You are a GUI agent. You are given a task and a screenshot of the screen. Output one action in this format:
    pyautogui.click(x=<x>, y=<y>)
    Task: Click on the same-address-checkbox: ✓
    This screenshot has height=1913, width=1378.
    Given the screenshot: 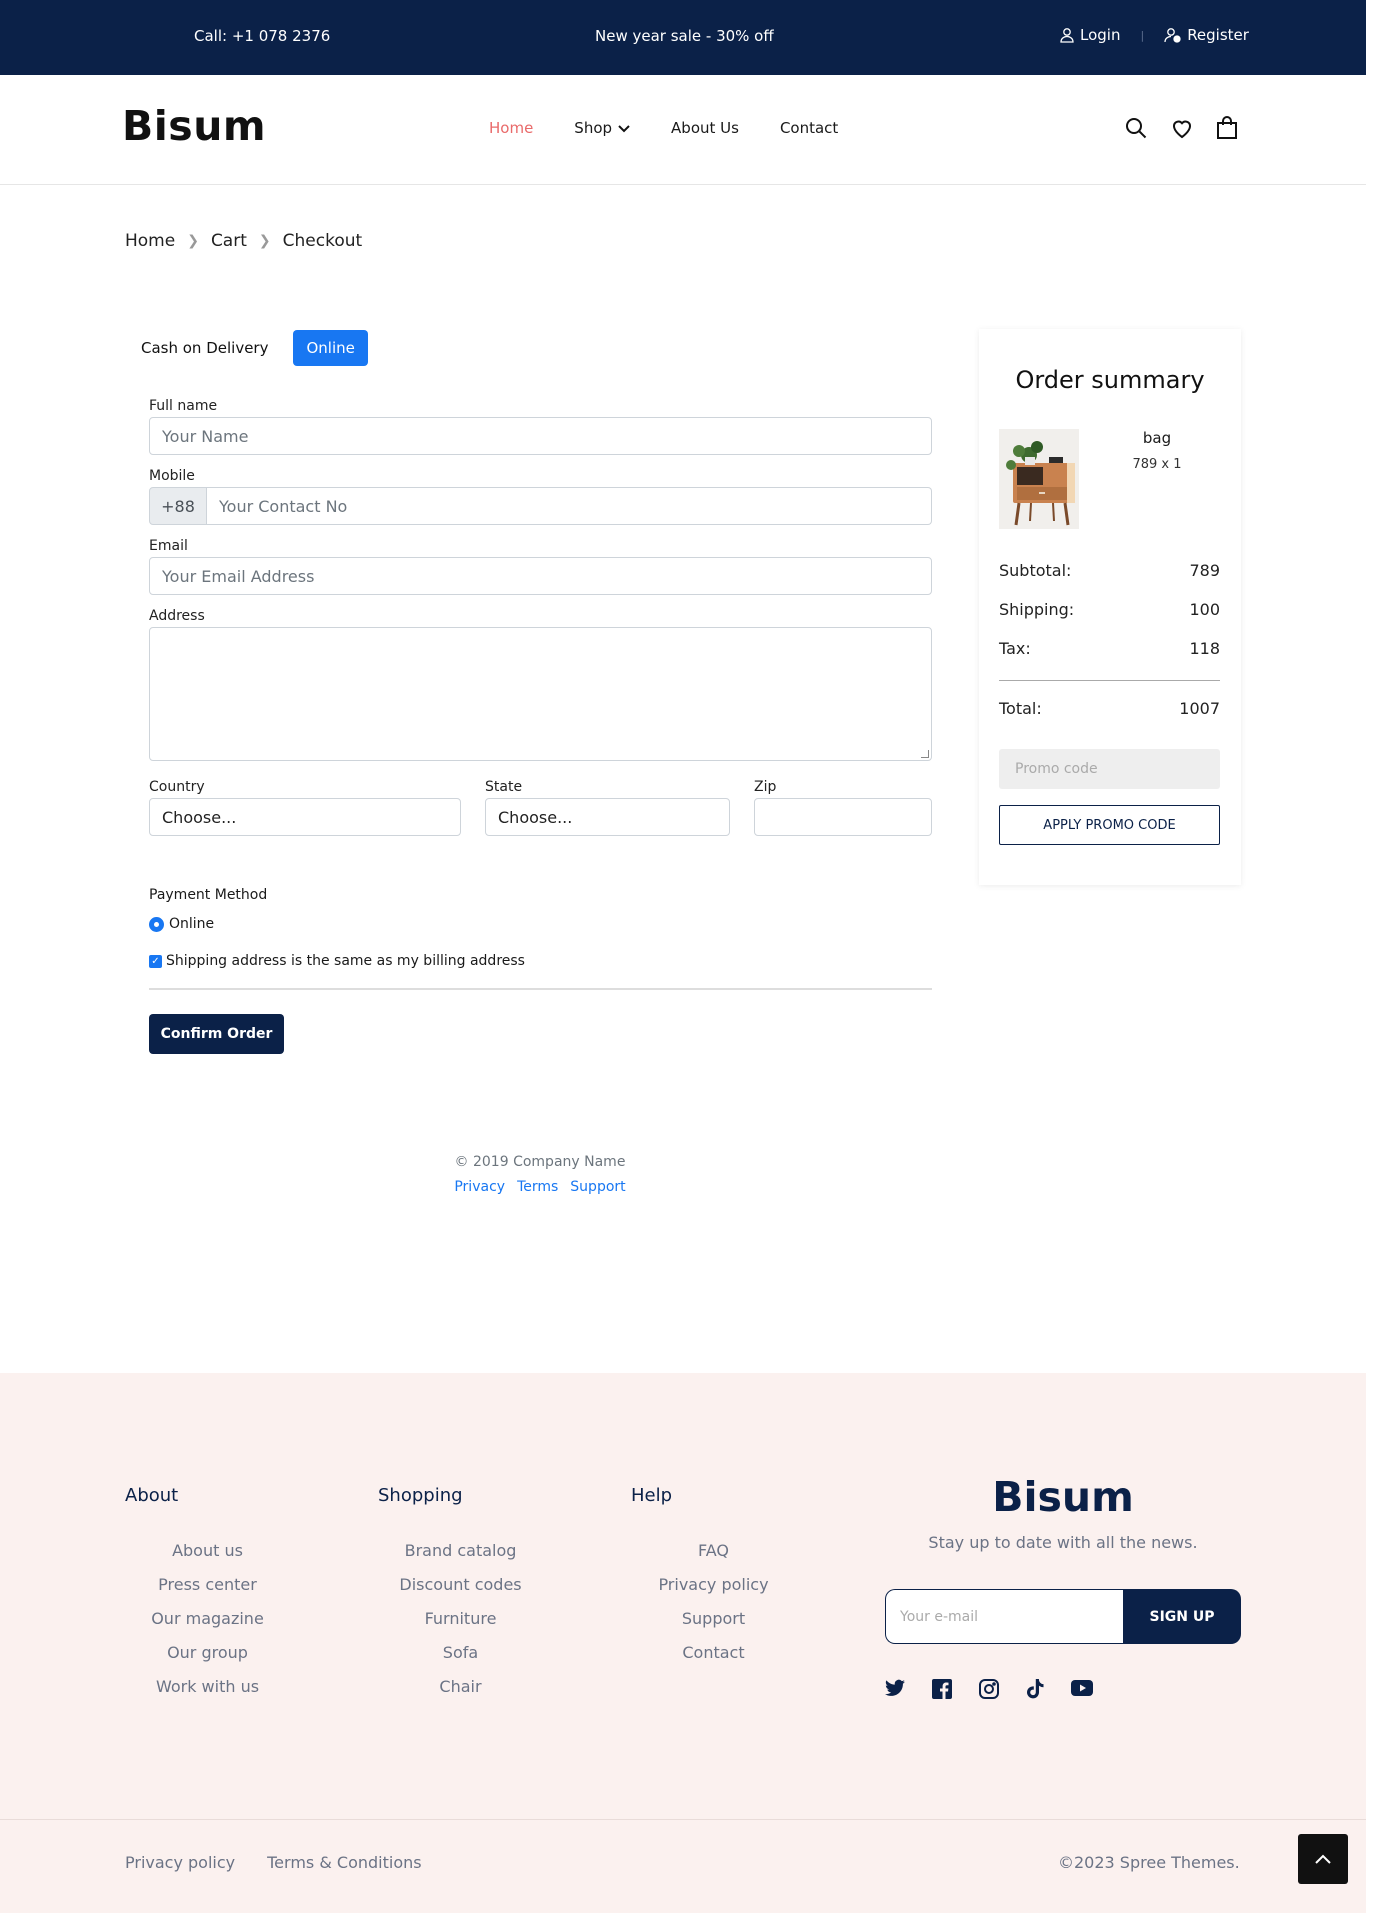 What is the action you would take?
    pyautogui.click(x=155, y=961)
    